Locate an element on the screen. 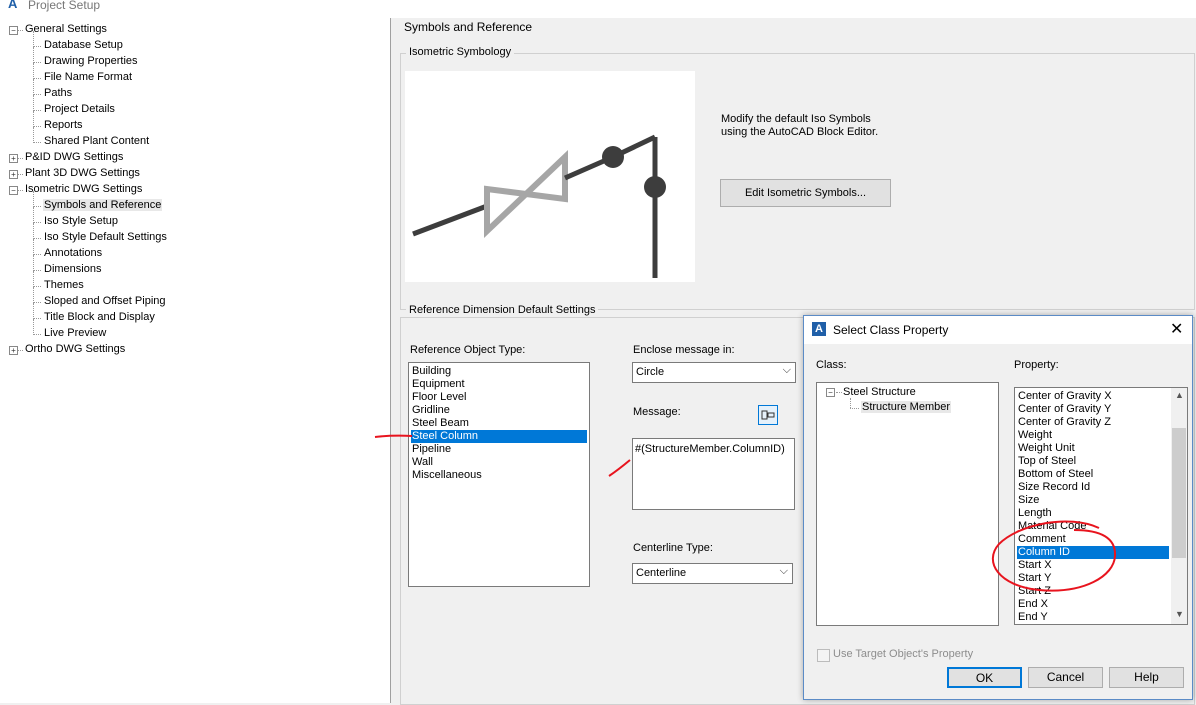 Image resolution: width=1196 pixels, height=705 pixels. tree-item-plant-3d-dwg-settings: Plant 3D DWG Settings is located at coordinates (82, 173).